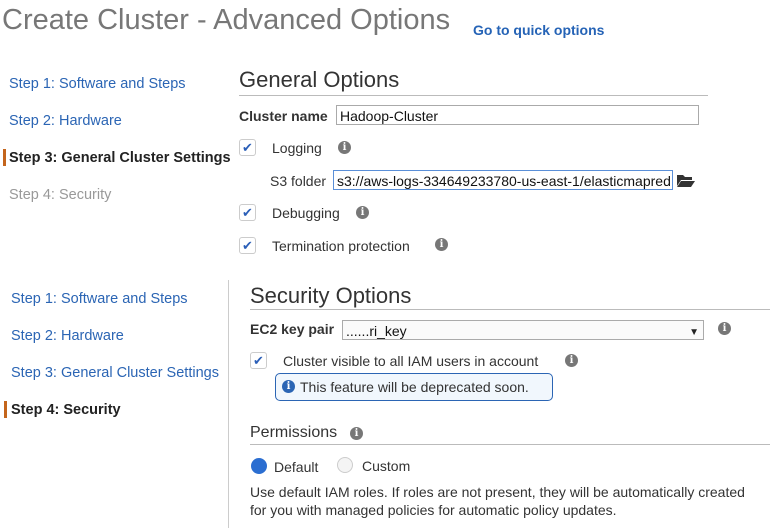  What do you see at coordinates (247, 212) in the screenshot?
I see `debugging-checkbox: ✔` at bounding box center [247, 212].